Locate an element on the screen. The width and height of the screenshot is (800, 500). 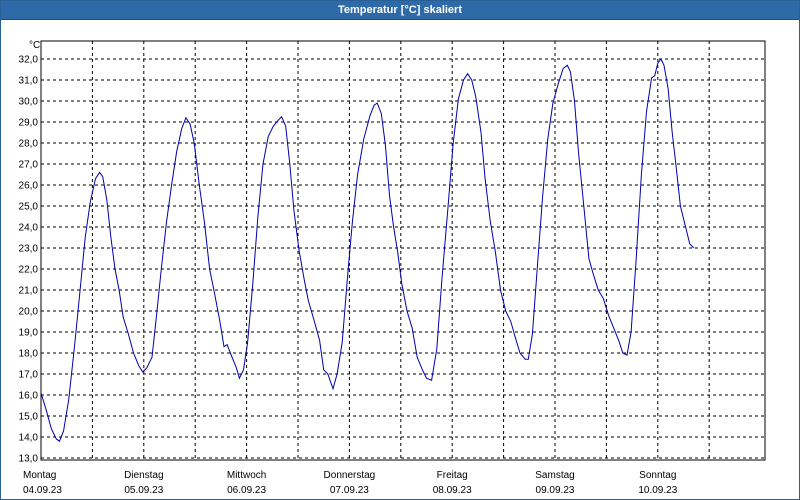
y-tick-label: 25,0 is located at coordinates (29, 207).